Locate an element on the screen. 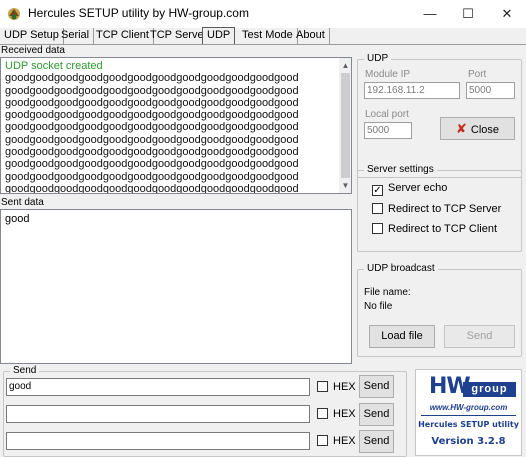 The height and width of the screenshot is (457, 526). hex-checkbox-3: HEX is located at coordinates (336, 442).